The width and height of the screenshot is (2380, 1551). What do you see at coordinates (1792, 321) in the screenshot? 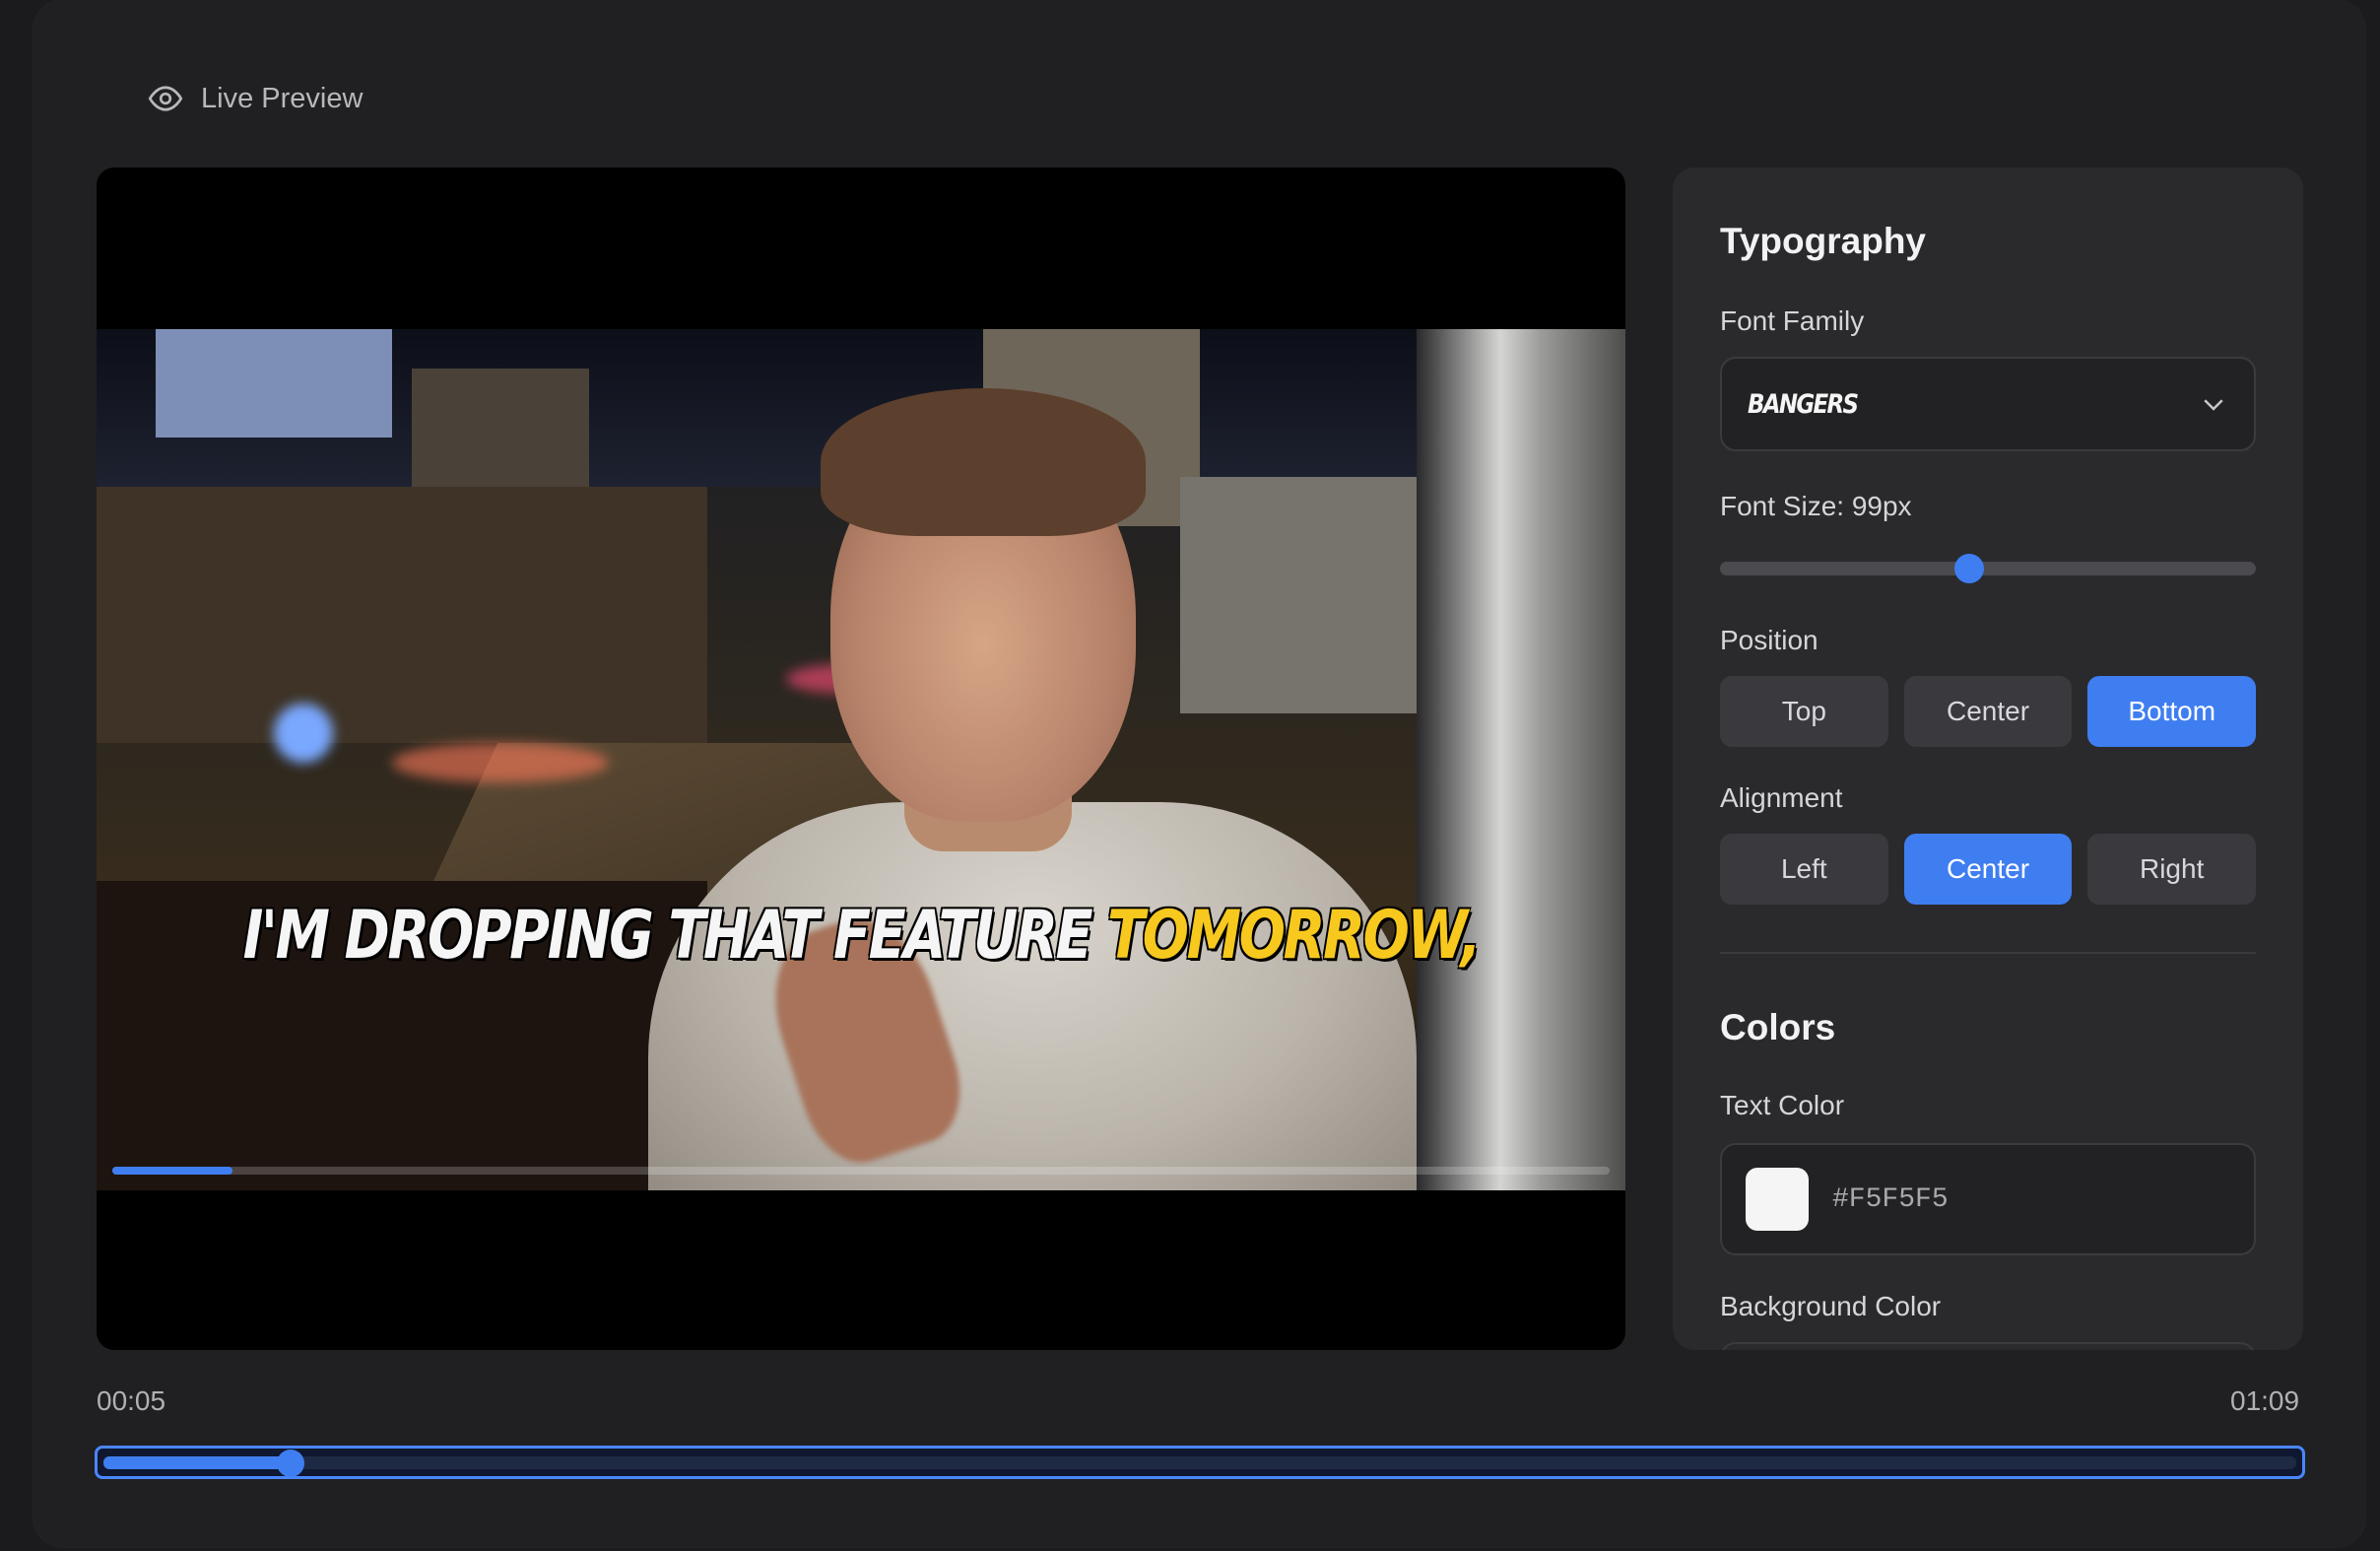
I see `font-family-label: Font Family` at bounding box center [1792, 321].